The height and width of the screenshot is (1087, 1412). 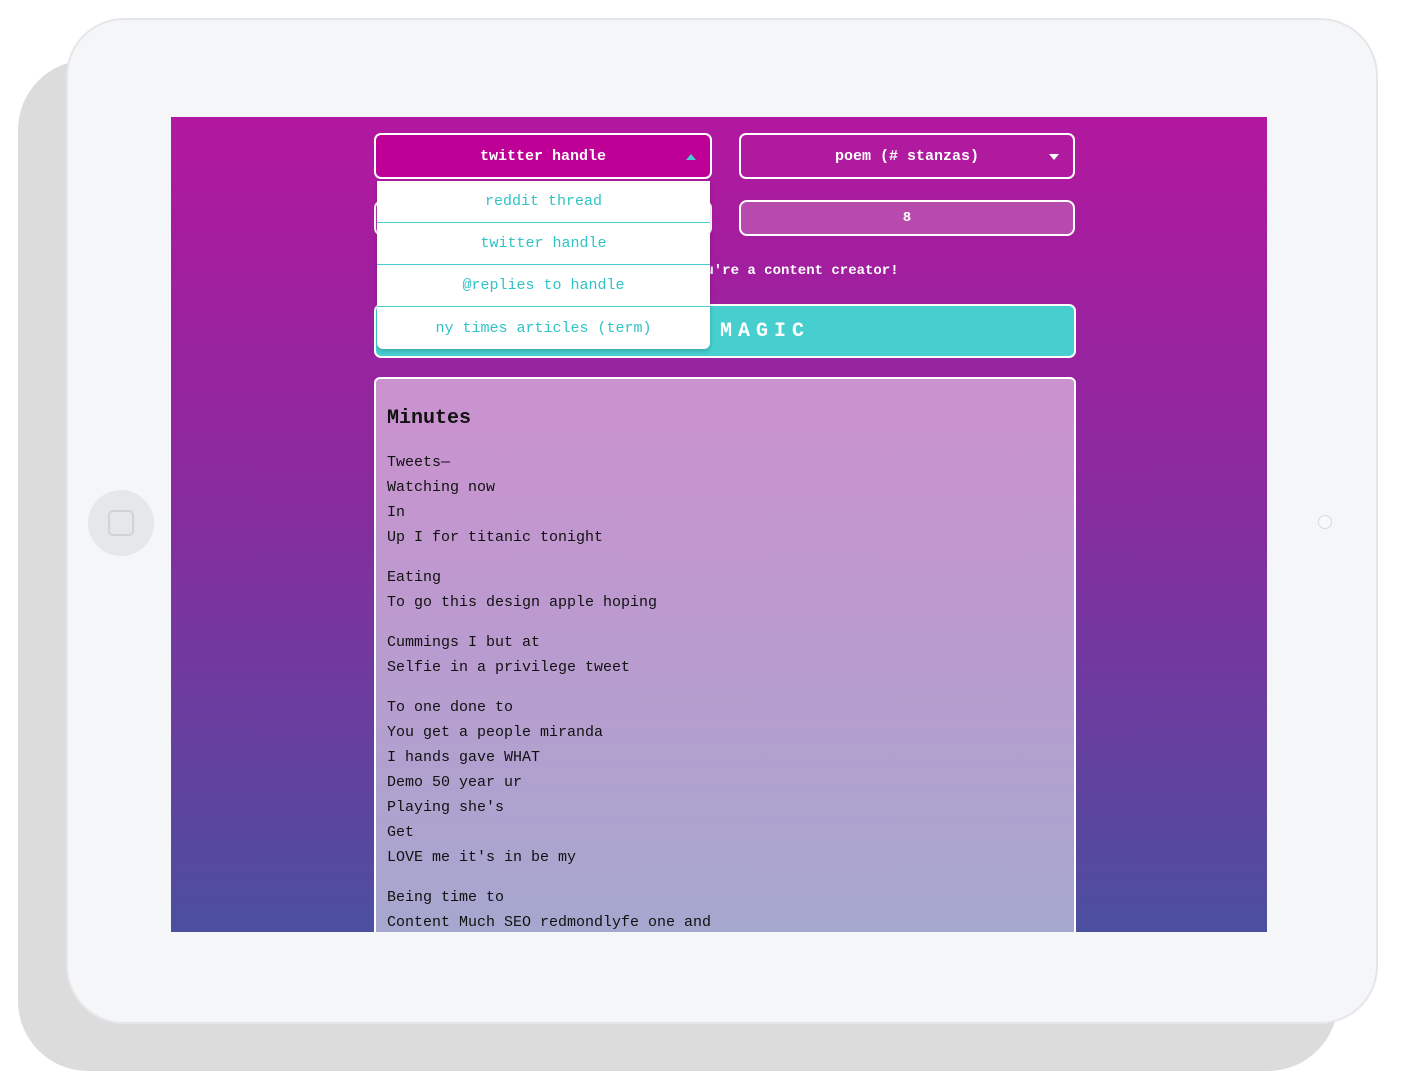 I want to click on poem-line: LOVE me it's in be my, so click(x=482, y=857).